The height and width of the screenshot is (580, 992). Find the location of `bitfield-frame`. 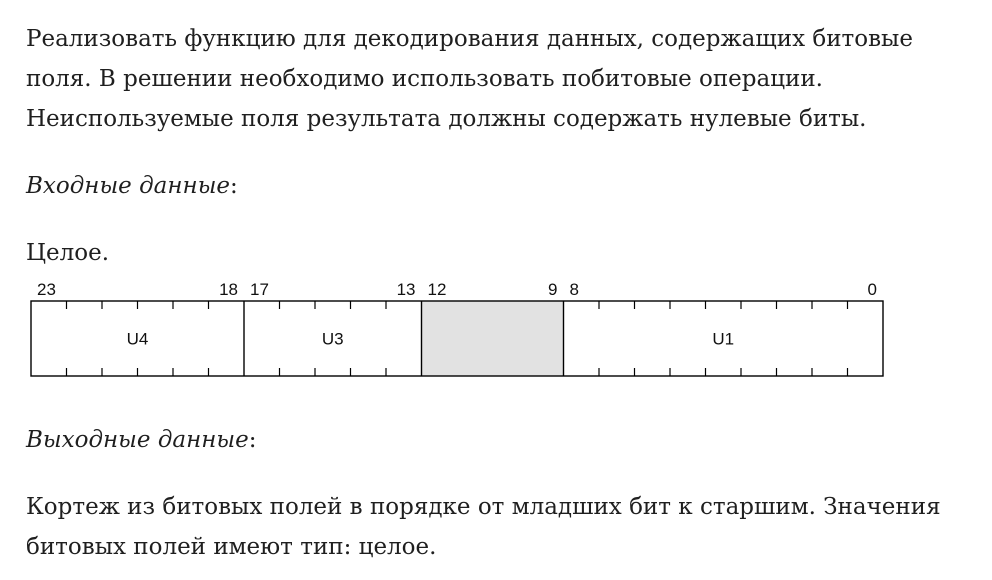

bitfield-frame is located at coordinates (457, 338).